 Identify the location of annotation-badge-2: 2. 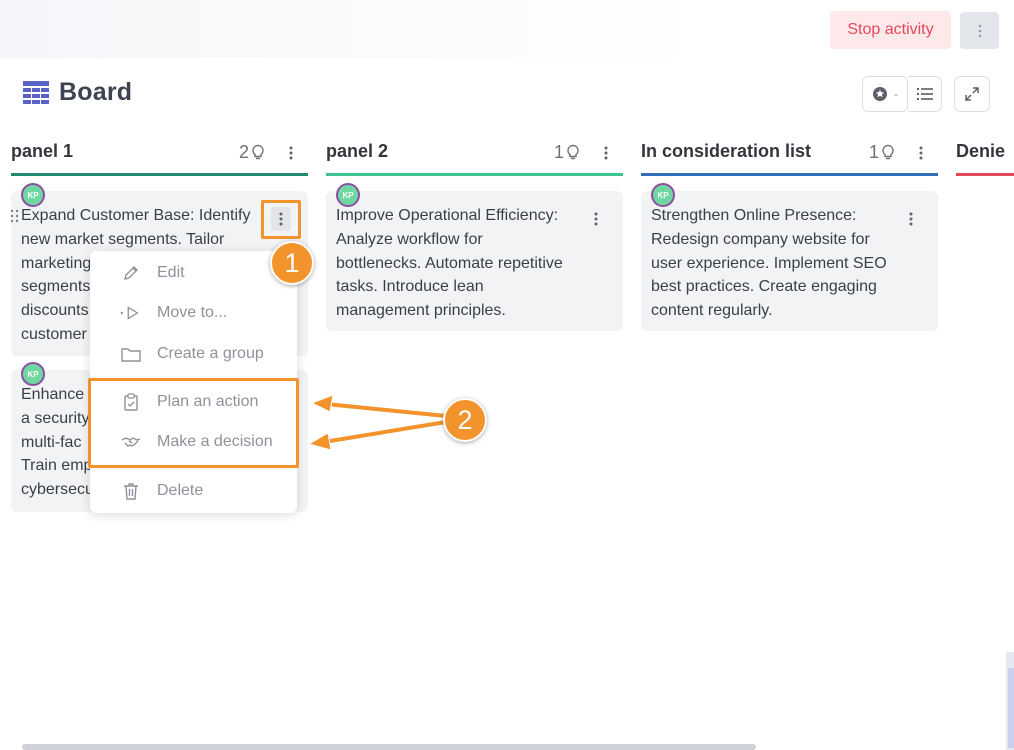
(465, 420).